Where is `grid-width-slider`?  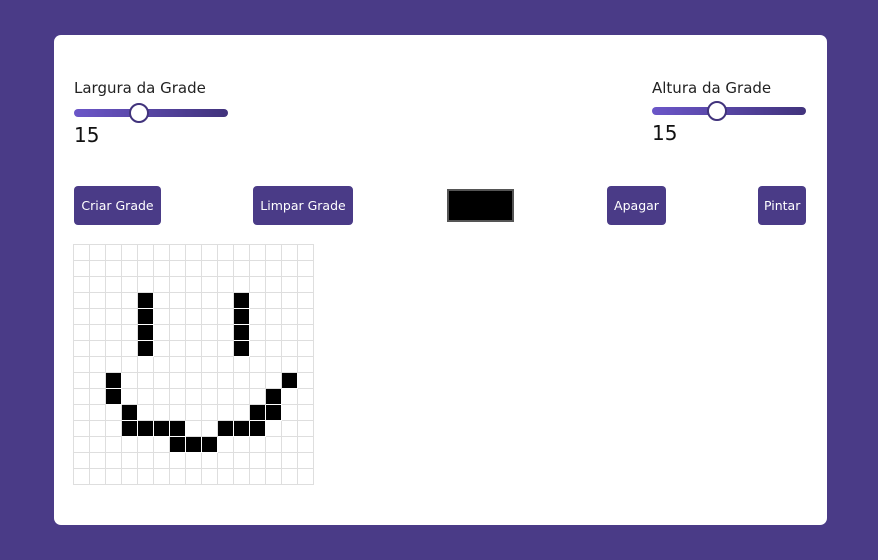
grid-width-slider is located at coordinates (151, 113).